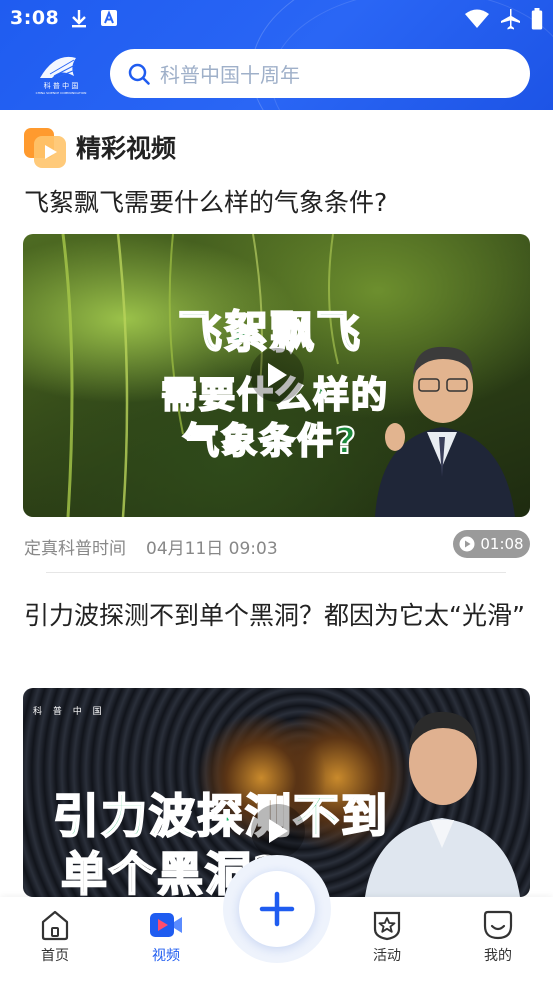 Image resolution: width=553 pixels, height=983 pixels. Describe the element at coordinates (79, 19) in the screenshot. I see `download-icon` at that location.